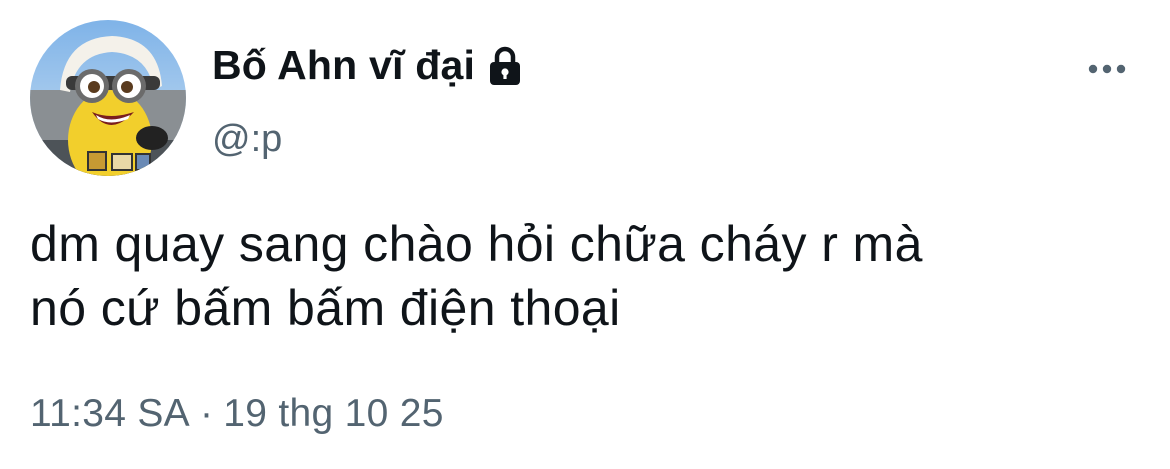  What do you see at coordinates (343, 65) in the screenshot?
I see `display-name: Bố Ahn vĩ đại` at bounding box center [343, 65].